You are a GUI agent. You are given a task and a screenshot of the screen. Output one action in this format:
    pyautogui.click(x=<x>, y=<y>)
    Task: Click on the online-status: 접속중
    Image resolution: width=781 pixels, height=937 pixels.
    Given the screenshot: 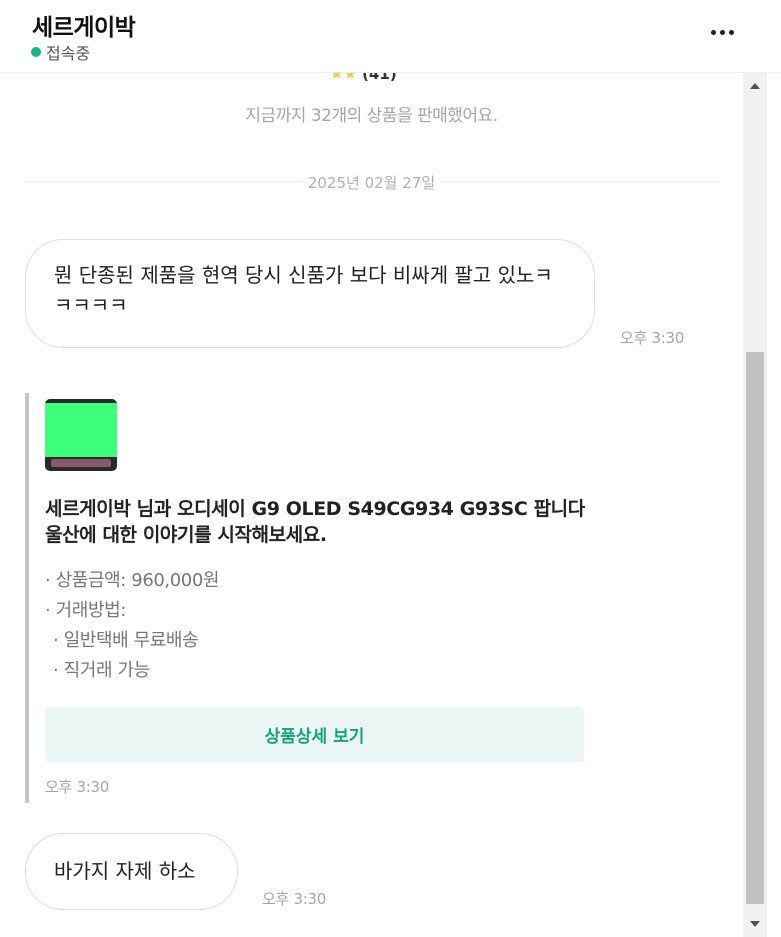 What is the action you would take?
    pyautogui.click(x=60, y=52)
    